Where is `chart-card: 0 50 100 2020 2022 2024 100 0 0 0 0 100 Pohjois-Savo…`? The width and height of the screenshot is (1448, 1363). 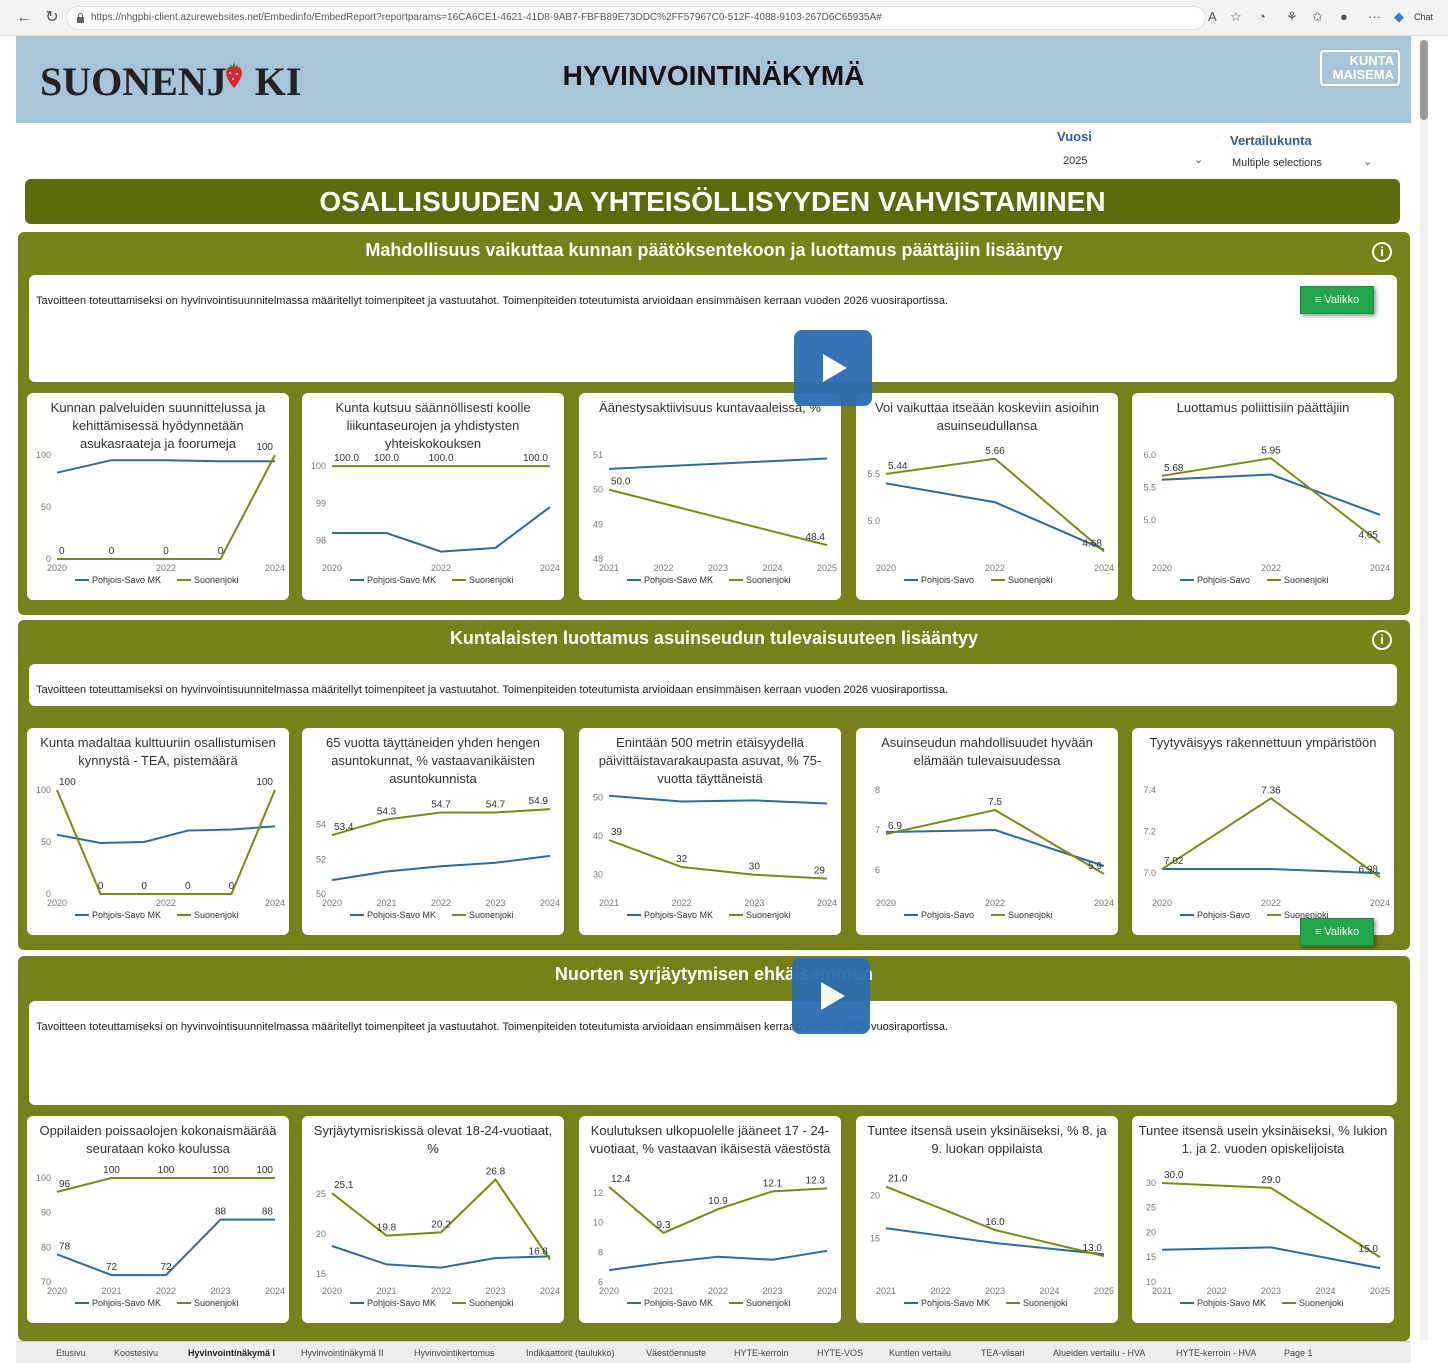
chart-card: 0 50 100 2020 2022 2024 100 0 0 0 0 100 Pohjois-Savo… is located at coordinates (158, 831).